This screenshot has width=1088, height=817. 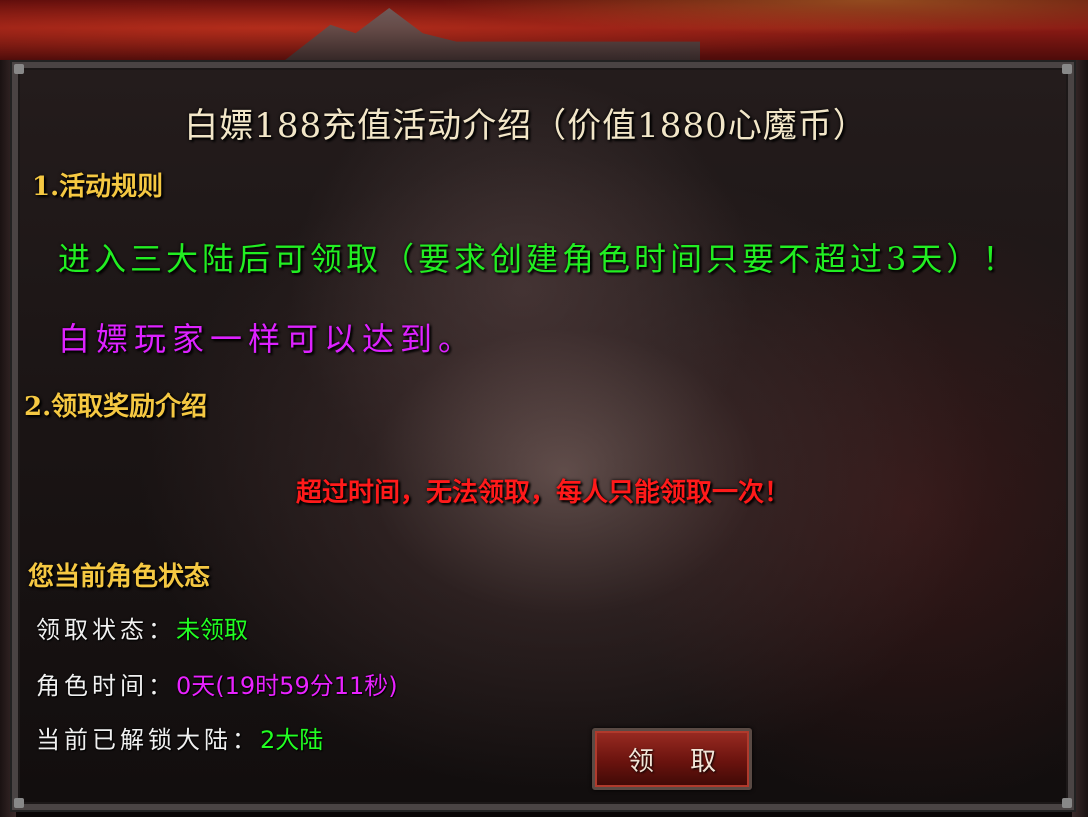 What do you see at coordinates (106, 630) in the screenshot?
I see `claim-status-label: 领取状态：` at bounding box center [106, 630].